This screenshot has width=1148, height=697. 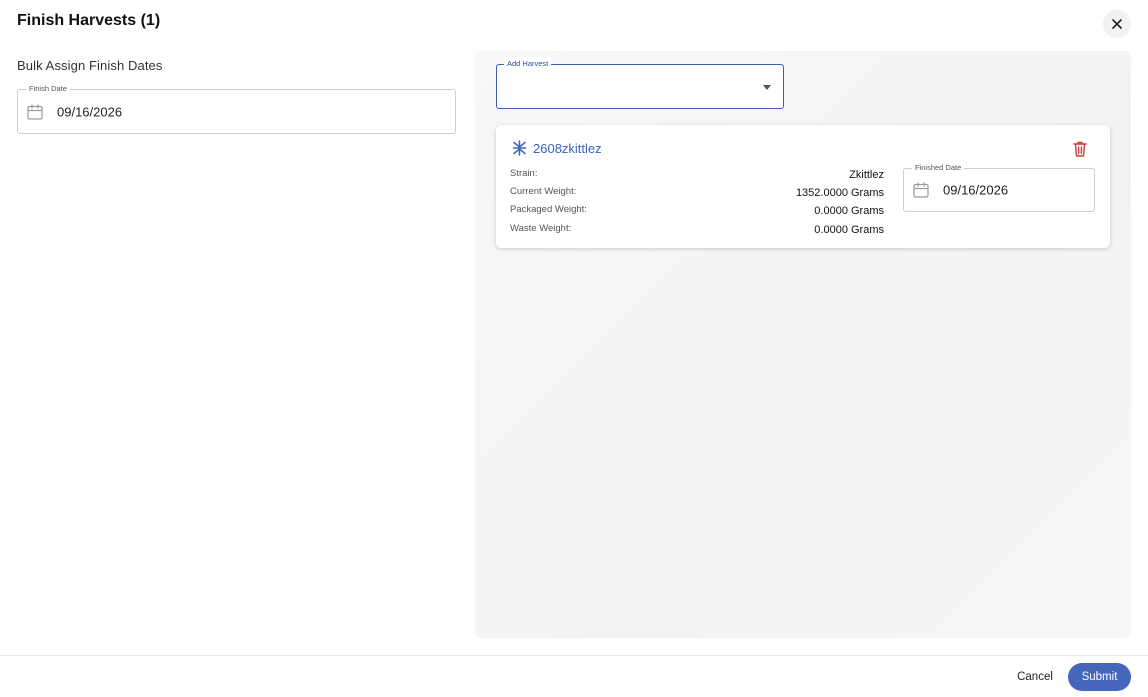 I want to click on add-harvest-label: Add Harvest, so click(x=528, y=64).